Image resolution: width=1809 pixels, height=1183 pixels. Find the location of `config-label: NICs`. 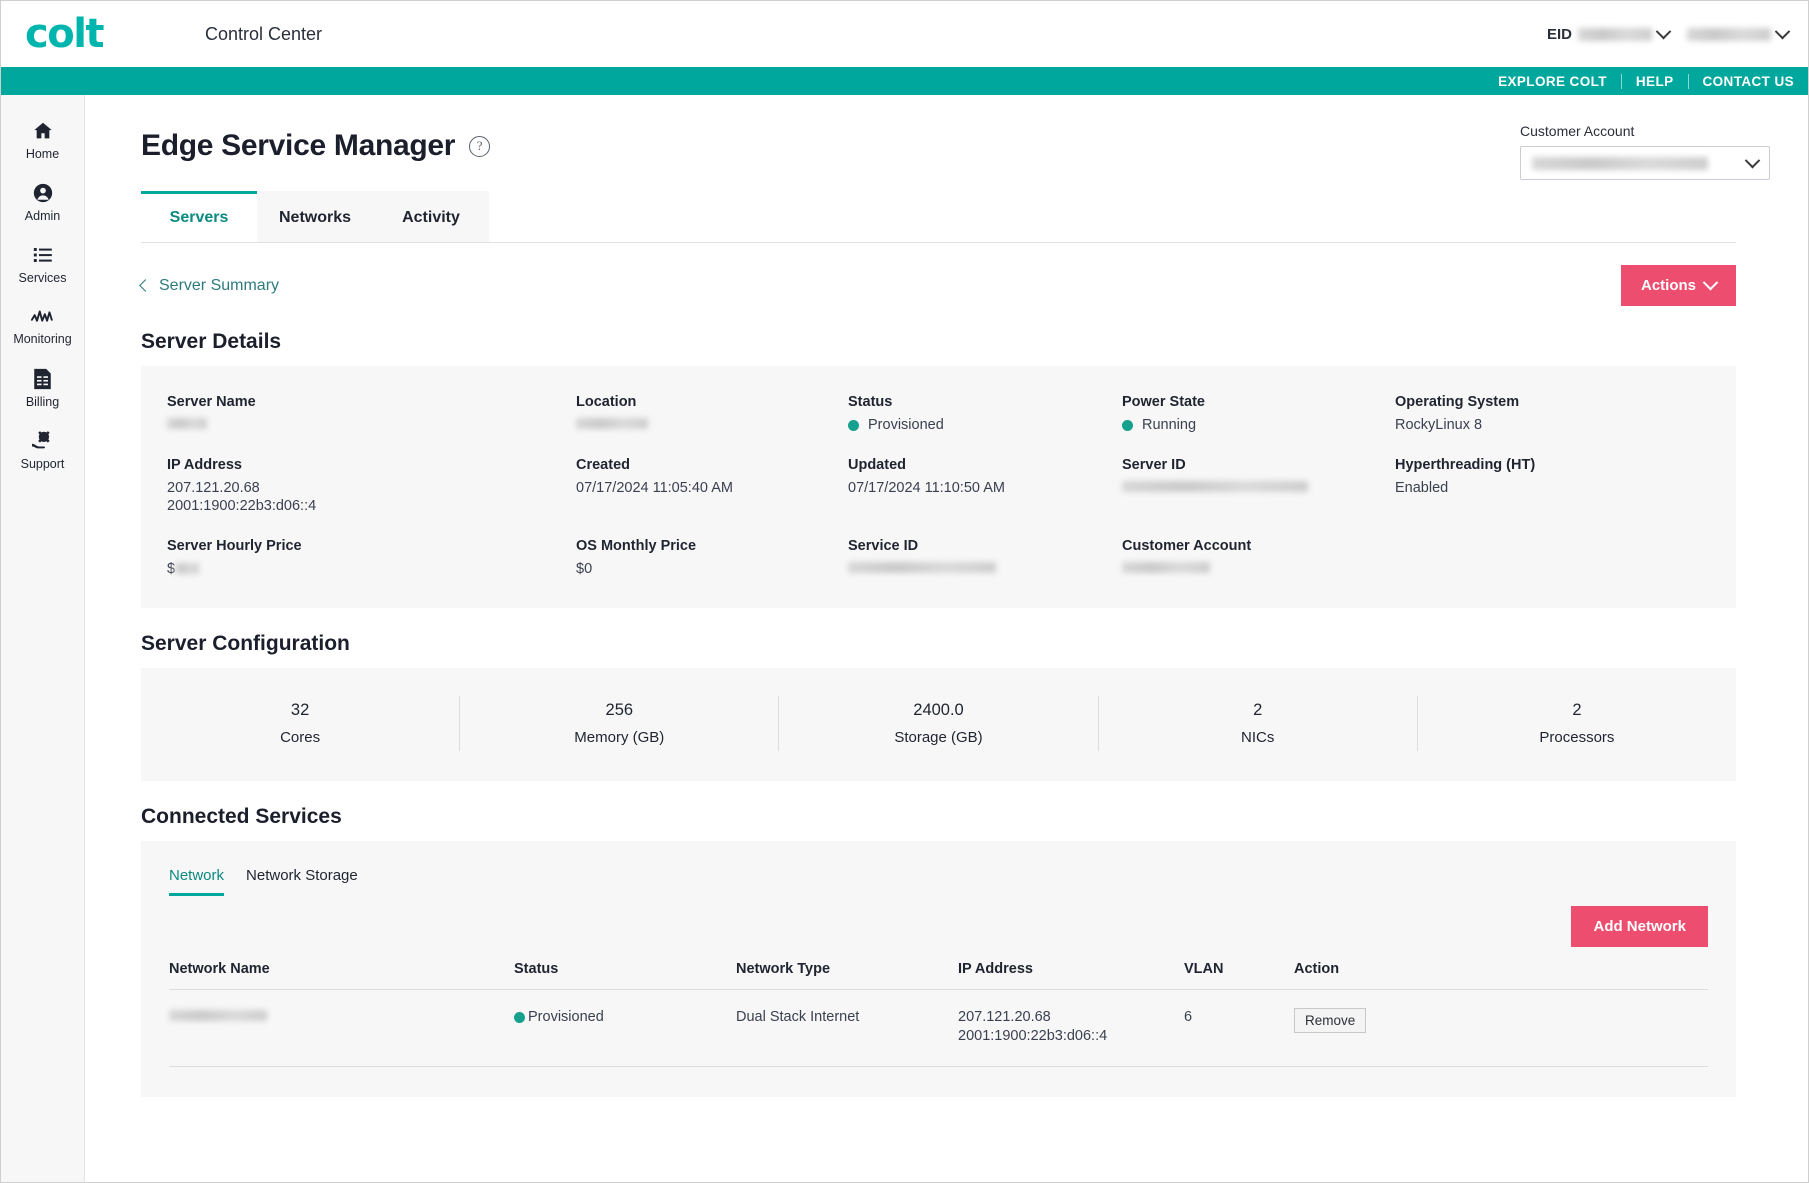

config-label: NICs is located at coordinates (1258, 738).